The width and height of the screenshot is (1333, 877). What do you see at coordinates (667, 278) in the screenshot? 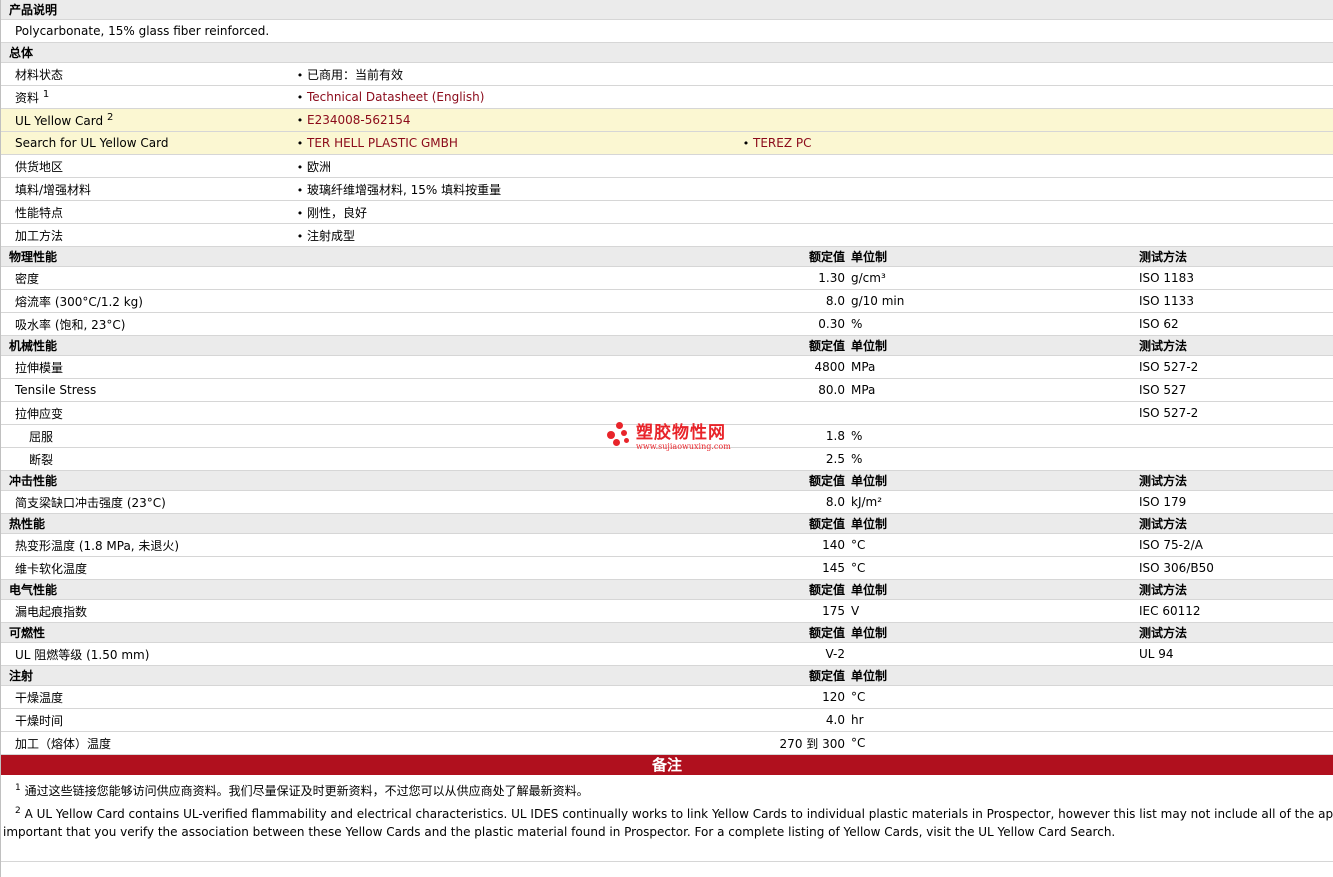
I see `property-row: 密度 1.30 g/cm³ ISO 1183` at bounding box center [667, 278].